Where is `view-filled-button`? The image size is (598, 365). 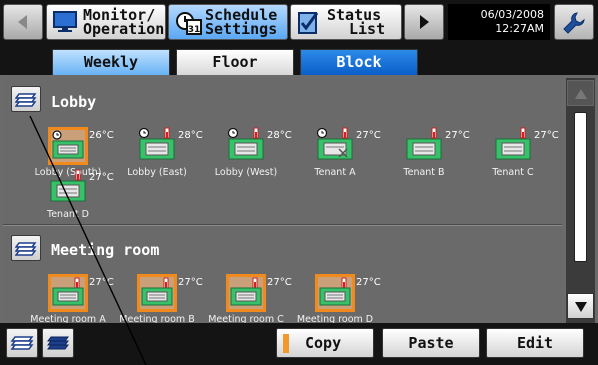
view-filled-button is located at coordinates (58, 343).